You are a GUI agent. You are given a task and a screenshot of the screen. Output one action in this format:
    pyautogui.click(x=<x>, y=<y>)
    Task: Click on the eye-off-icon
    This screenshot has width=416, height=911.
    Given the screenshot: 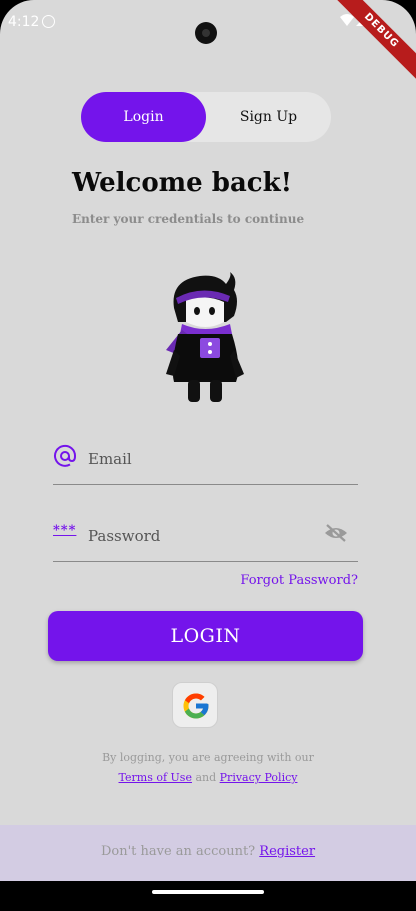 What is the action you would take?
    pyautogui.click(x=336, y=533)
    